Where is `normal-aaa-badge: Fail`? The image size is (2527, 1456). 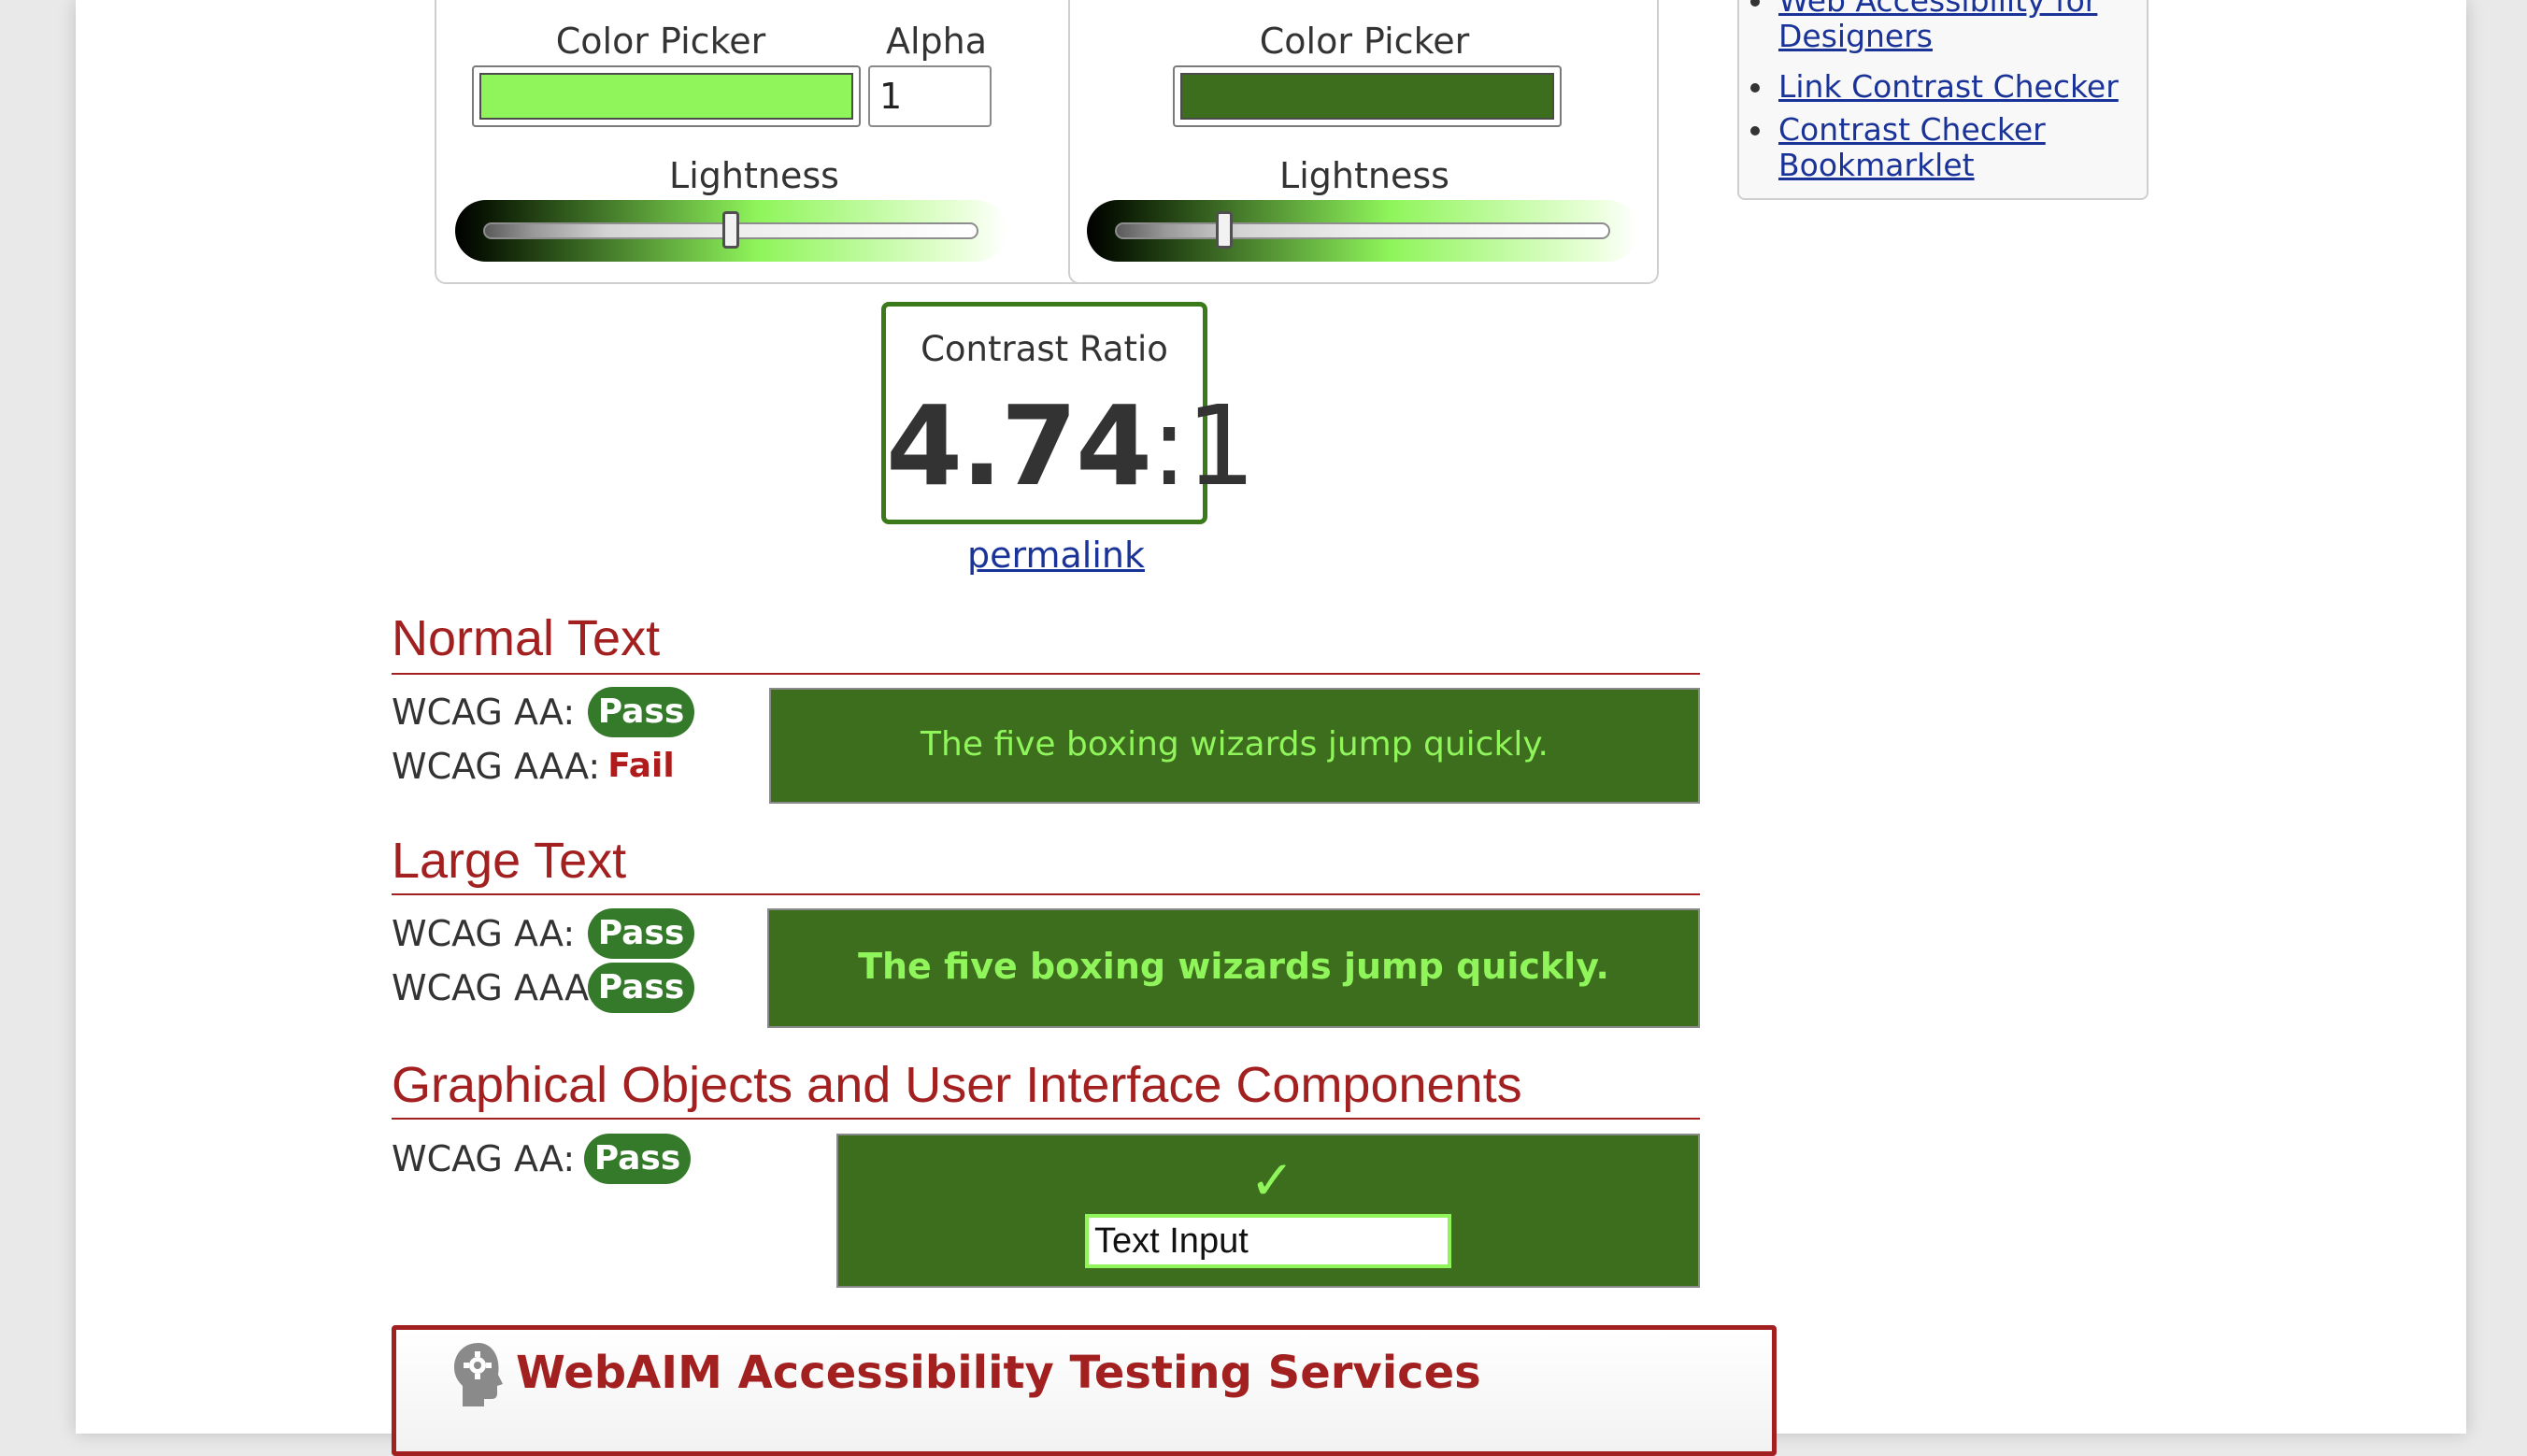
normal-aaa-badge: Fail is located at coordinates (641, 766).